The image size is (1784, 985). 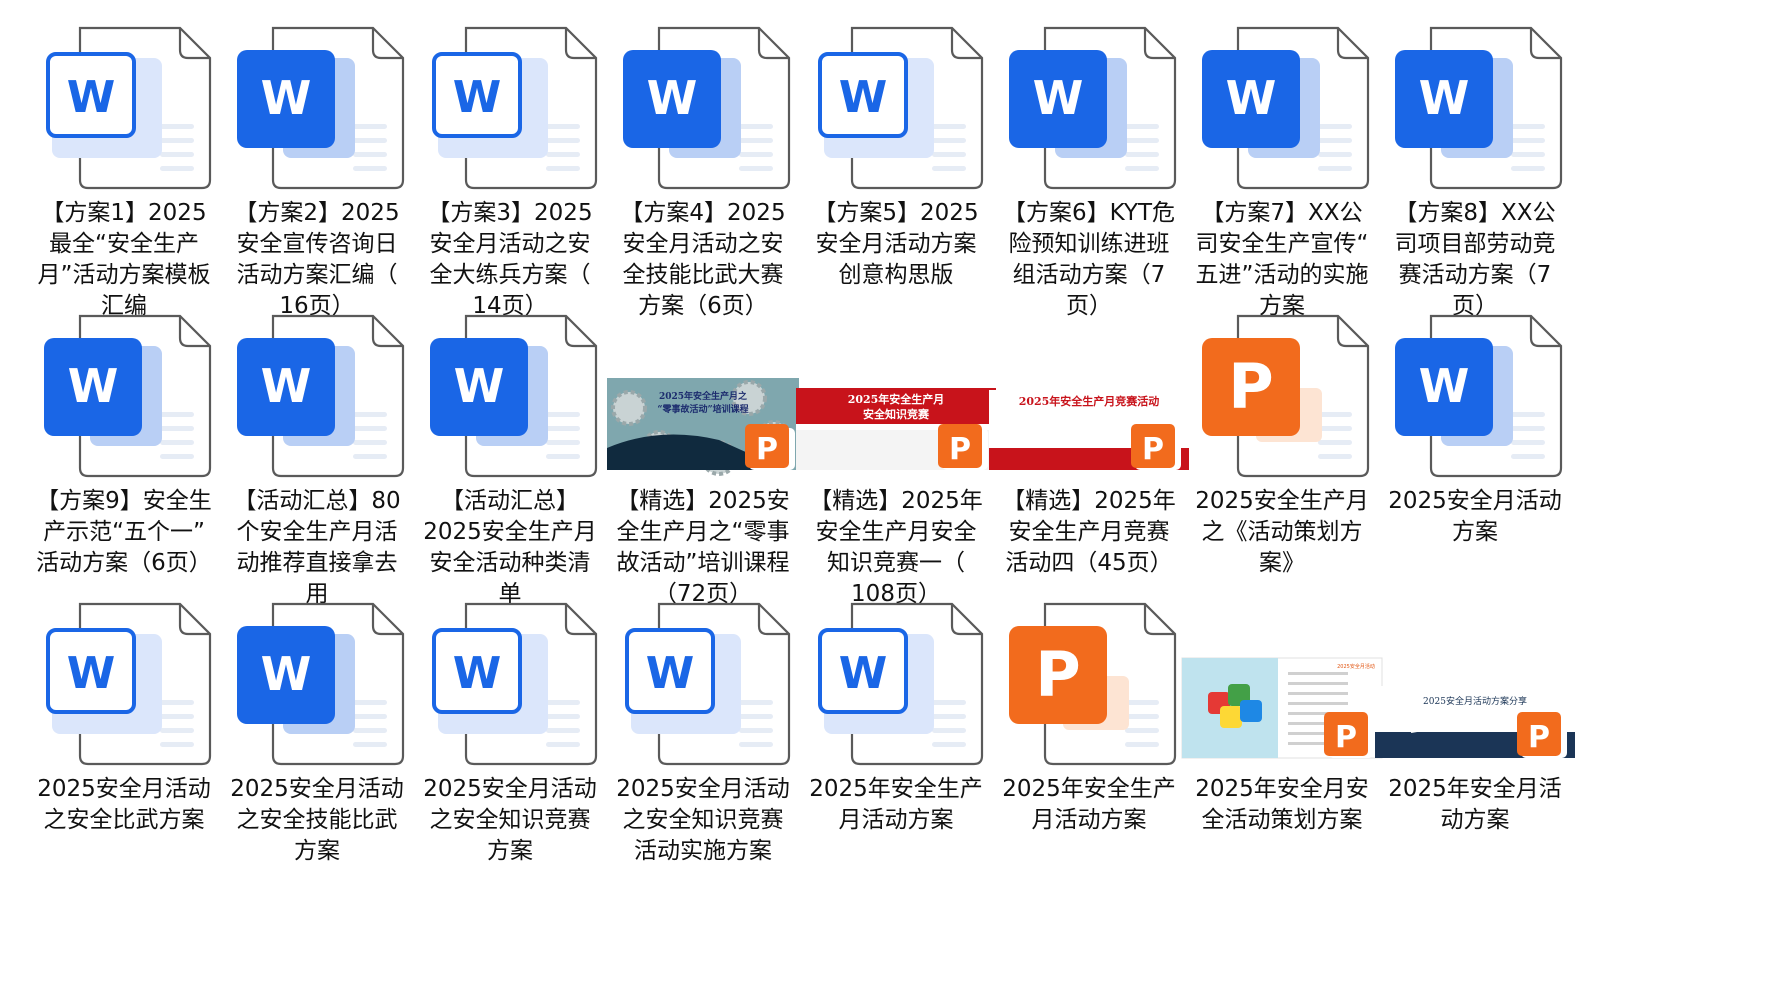 I want to click on file-name-label: 【精选】2025年 安全生产月安全 知识竞赛一（ 108页）, so click(x=896, y=547).